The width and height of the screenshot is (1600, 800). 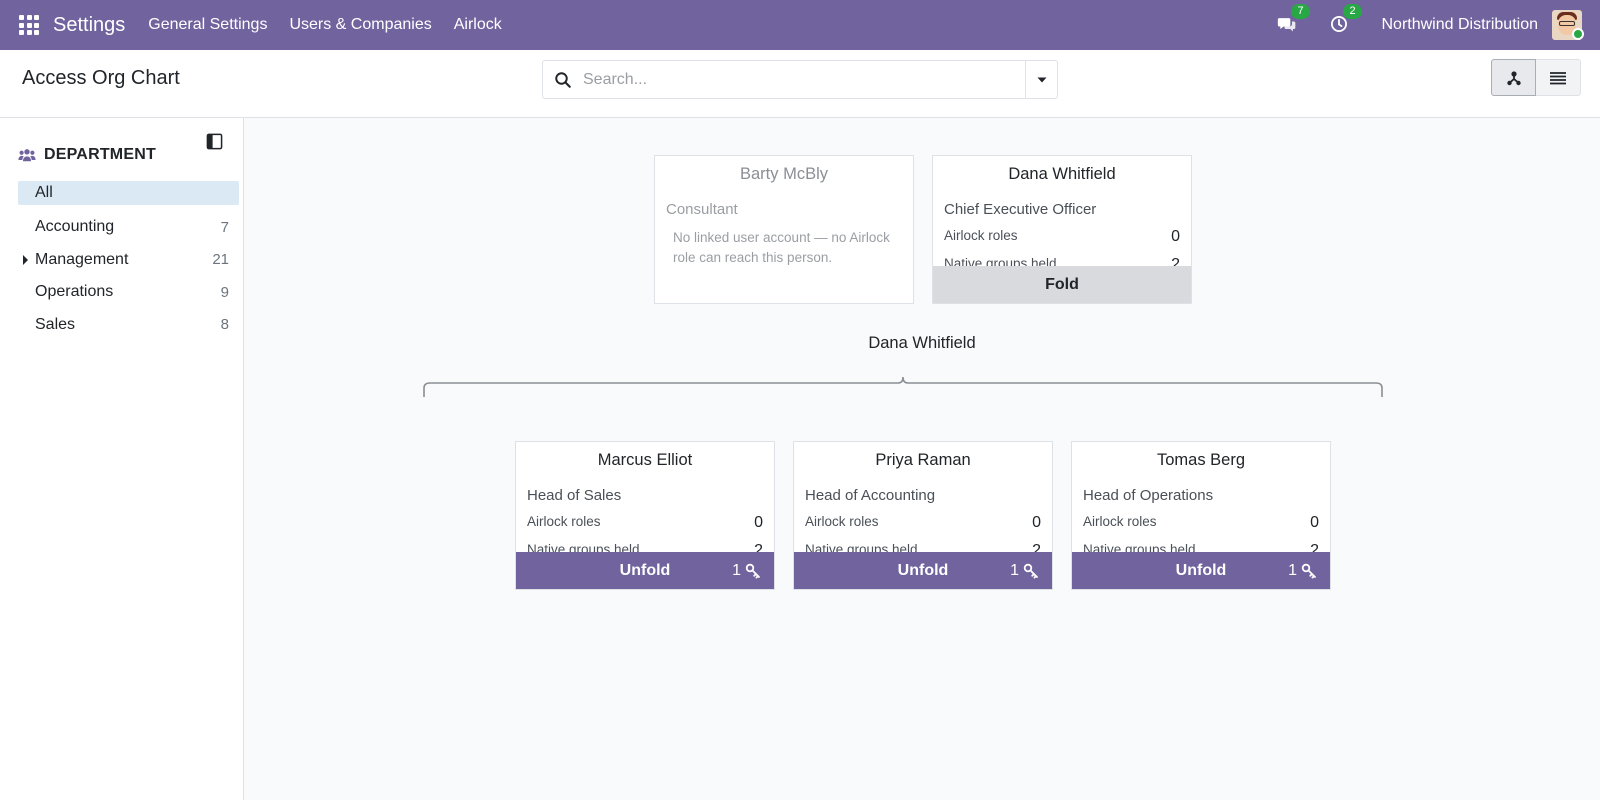 I want to click on search-options-toggle, so click(x=1041, y=79).